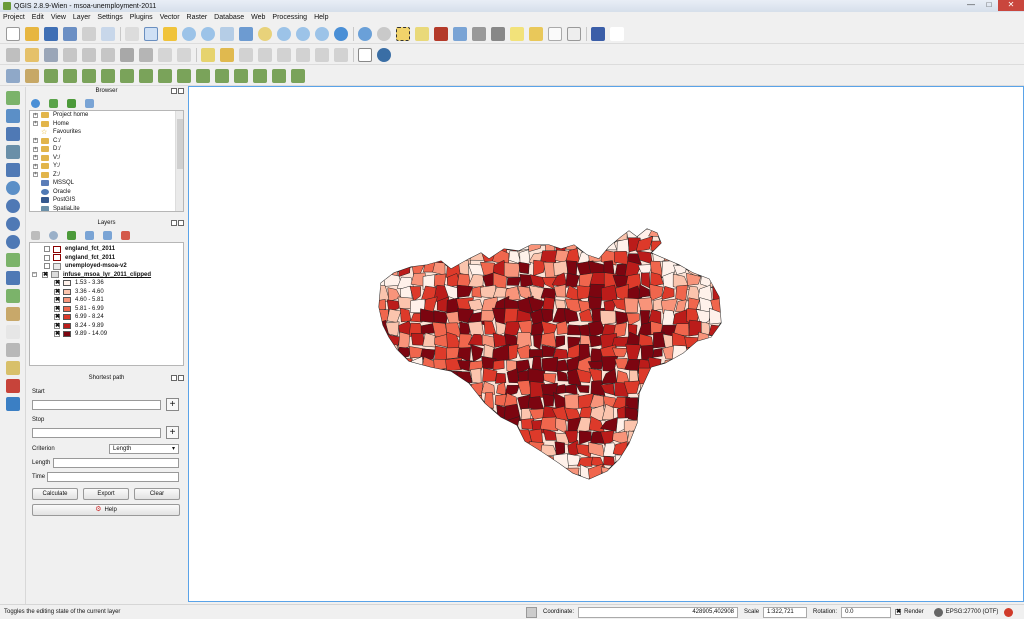 The width and height of the screenshot is (1024, 619). I want to click on field-calculator-icon, so click(441, 33).